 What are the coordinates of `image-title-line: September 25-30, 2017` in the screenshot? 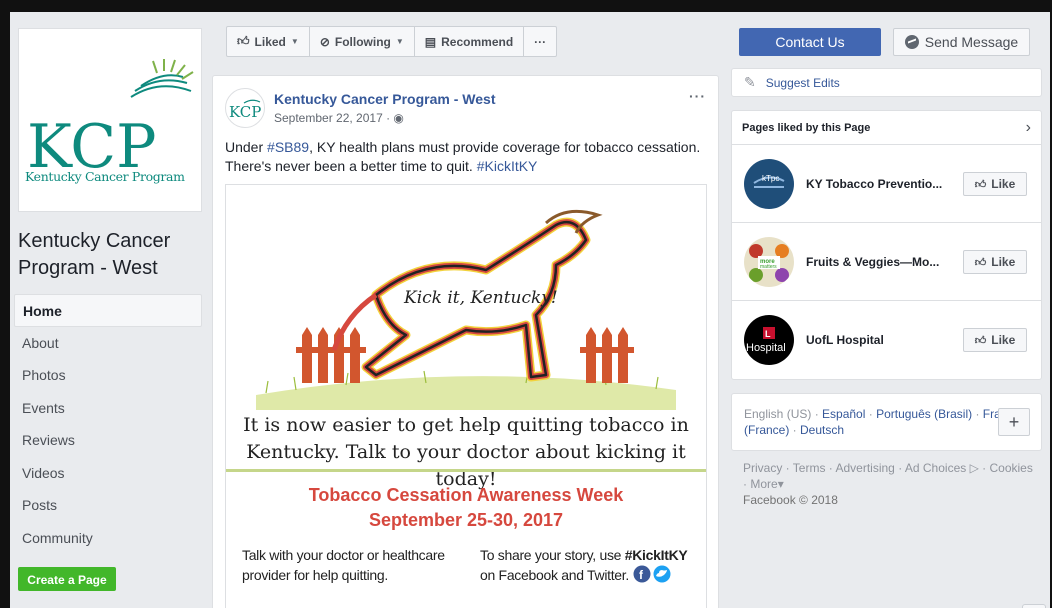 It's located at (466, 520).